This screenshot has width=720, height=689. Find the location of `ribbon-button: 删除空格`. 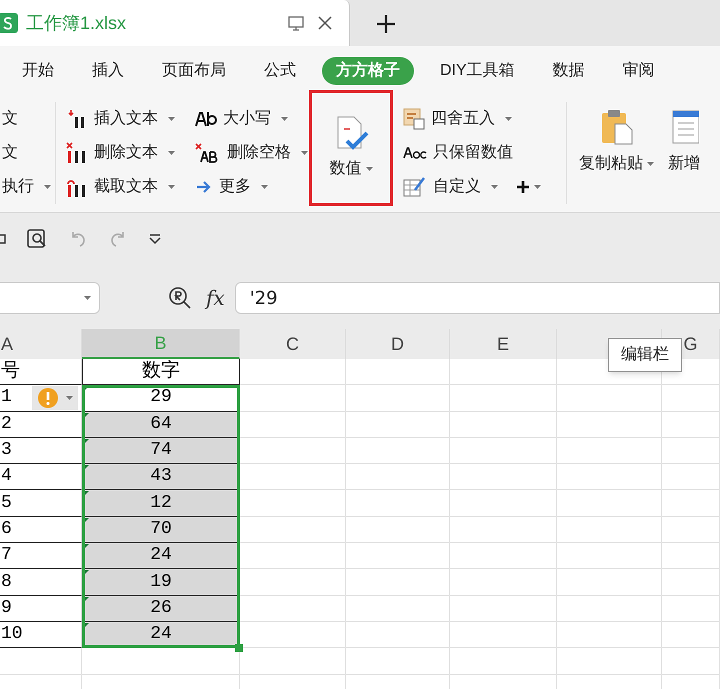

ribbon-button: 删除空格 is located at coordinates (251, 153).